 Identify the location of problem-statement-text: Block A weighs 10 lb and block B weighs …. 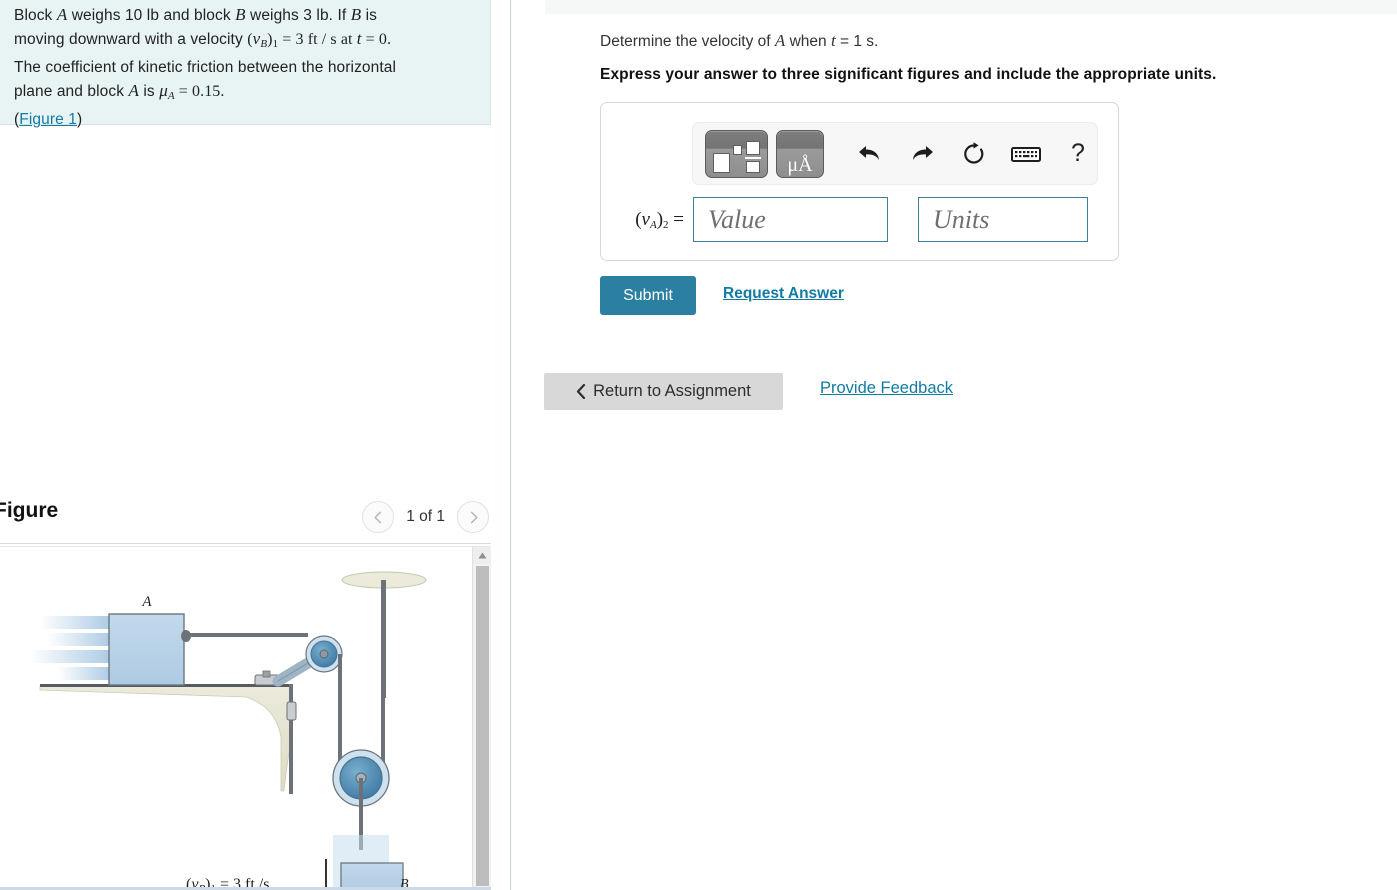
(245, 67).